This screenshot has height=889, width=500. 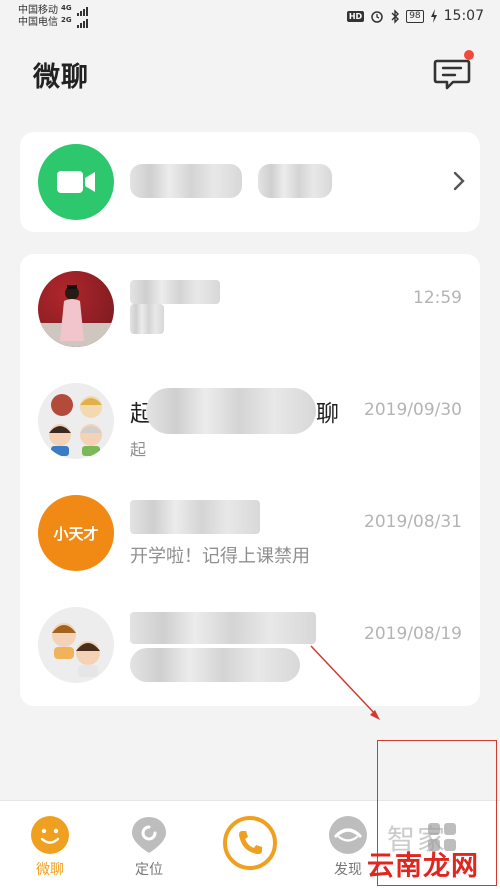 What do you see at coordinates (220, 556) in the screenshot?
I see `chat-preview: 开学啦！记得上课禁用` at bounding box center [220, 556].